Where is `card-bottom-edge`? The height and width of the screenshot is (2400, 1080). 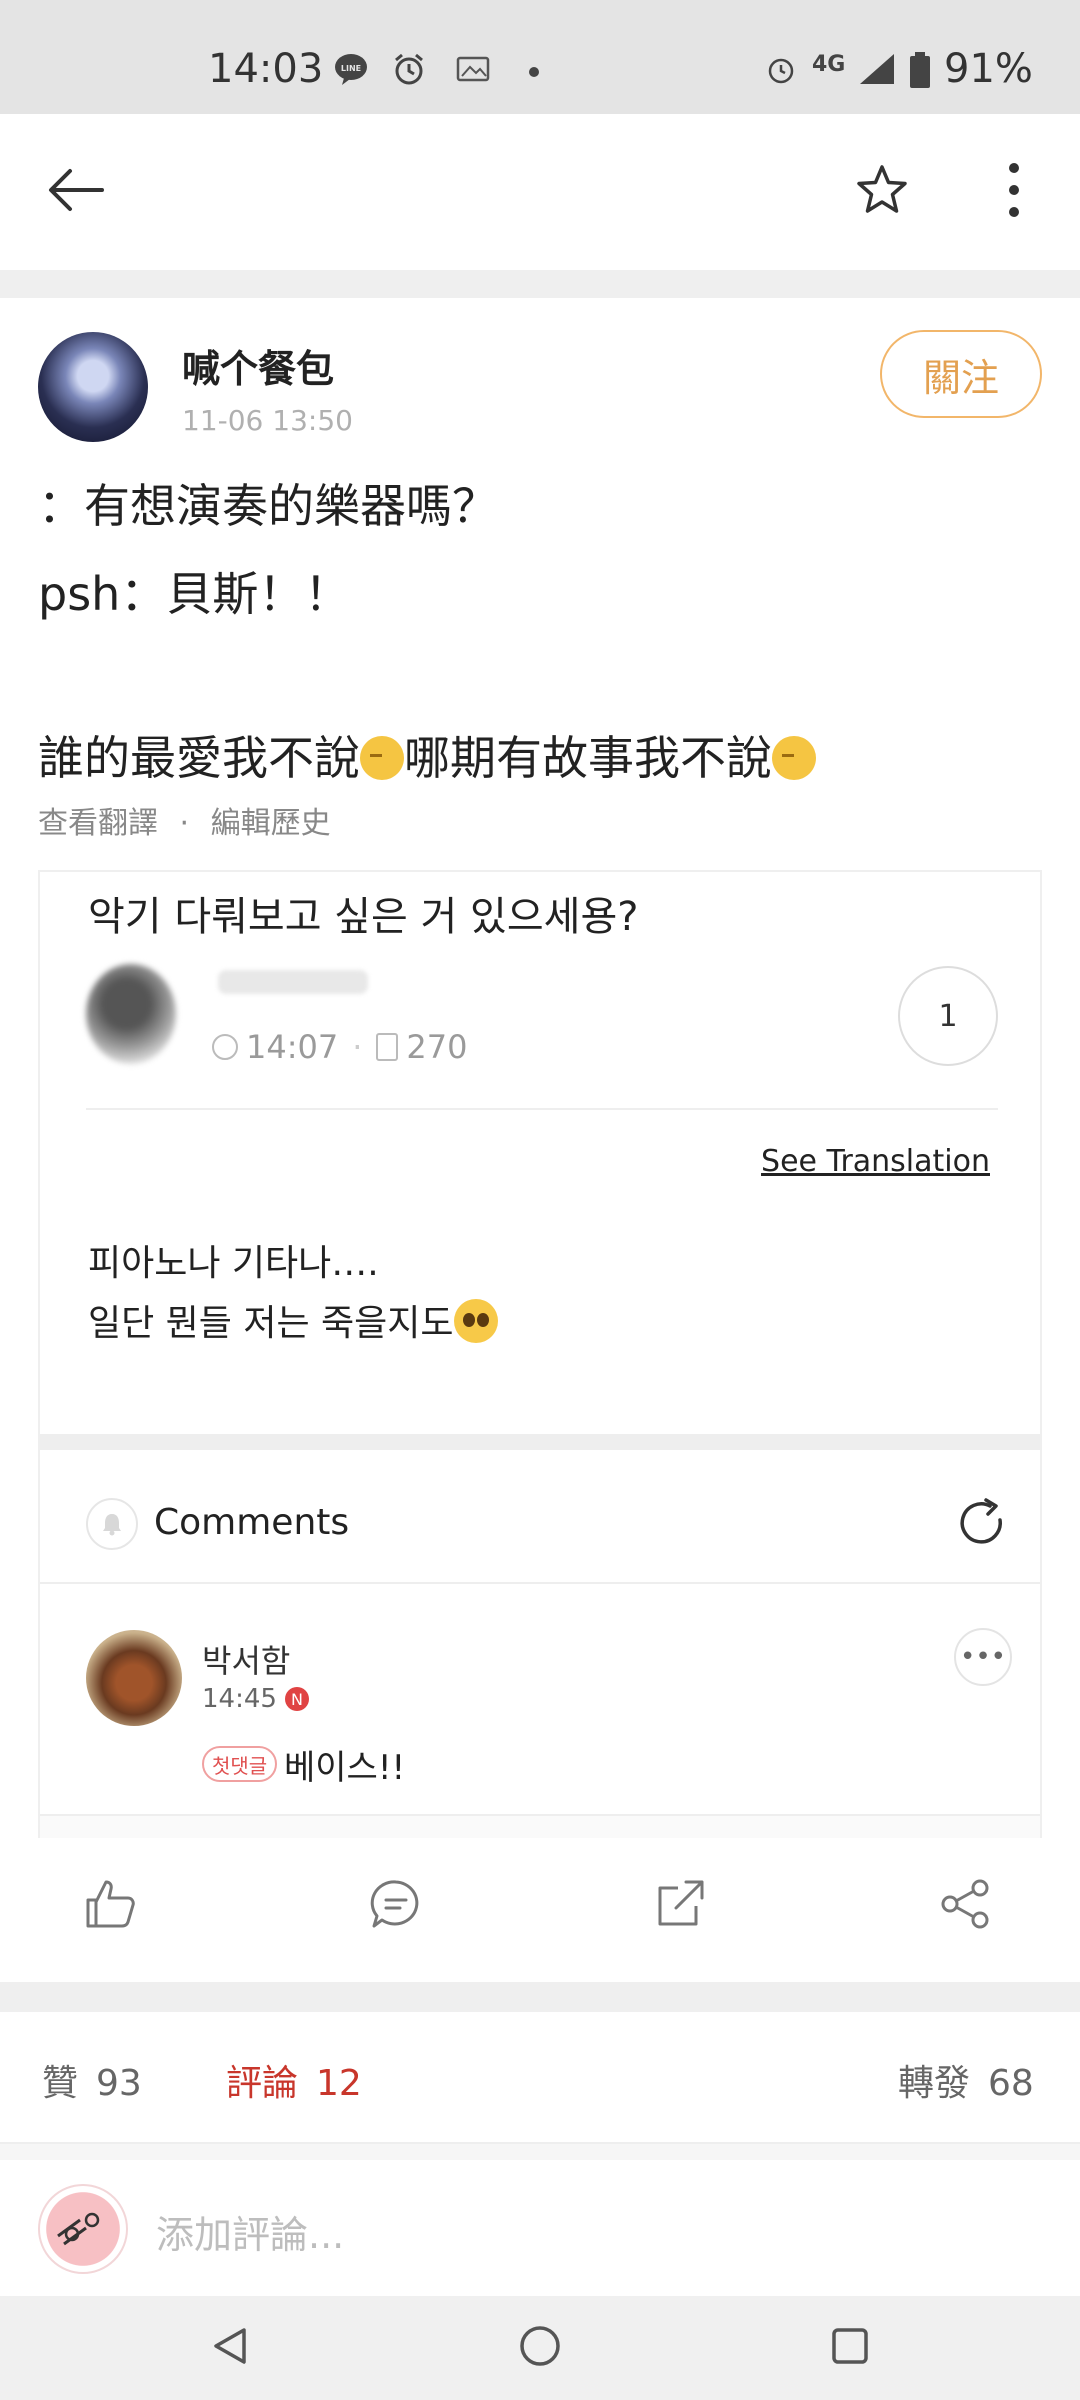 card-bottom-edge is located at coordinates (540, 1826).